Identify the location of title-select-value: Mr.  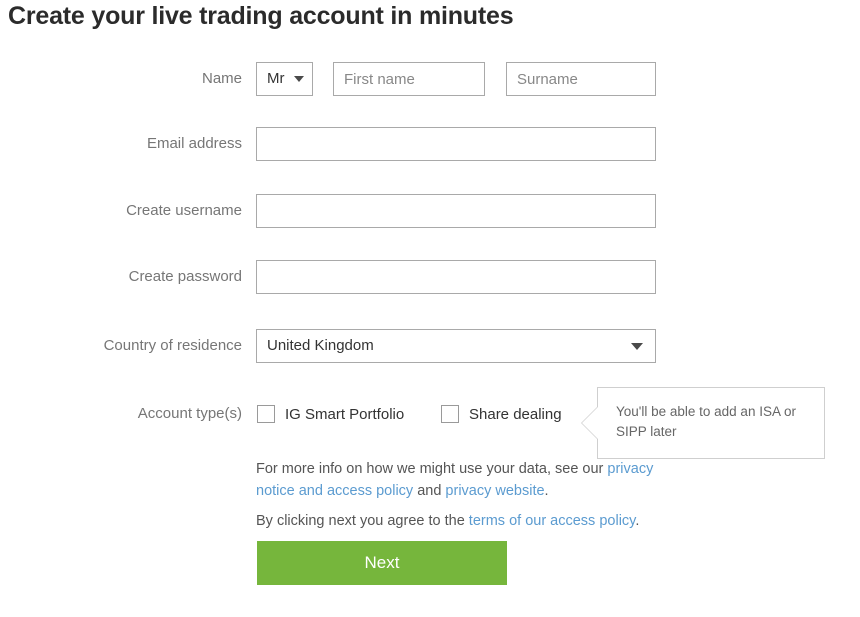
(276, 78).